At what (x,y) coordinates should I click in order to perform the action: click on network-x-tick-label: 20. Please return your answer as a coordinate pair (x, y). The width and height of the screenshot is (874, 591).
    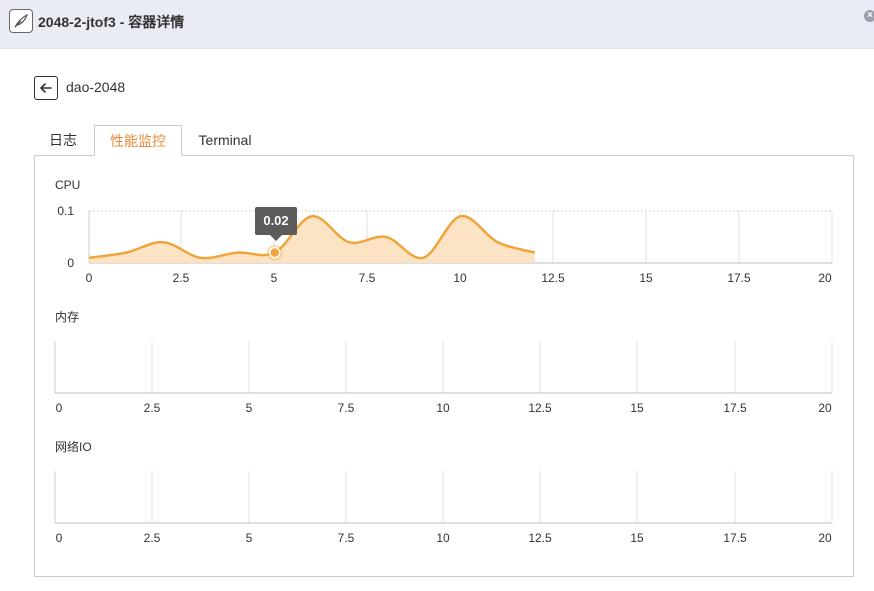
    Looking at the image, I should click on (825, 538).